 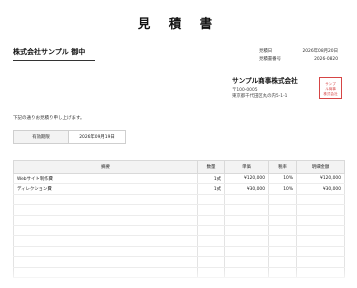 What do you see at coordinates (211, 167) in the screenshot?
I see `header-quantity: 数量` at bounding box center [211, 167].